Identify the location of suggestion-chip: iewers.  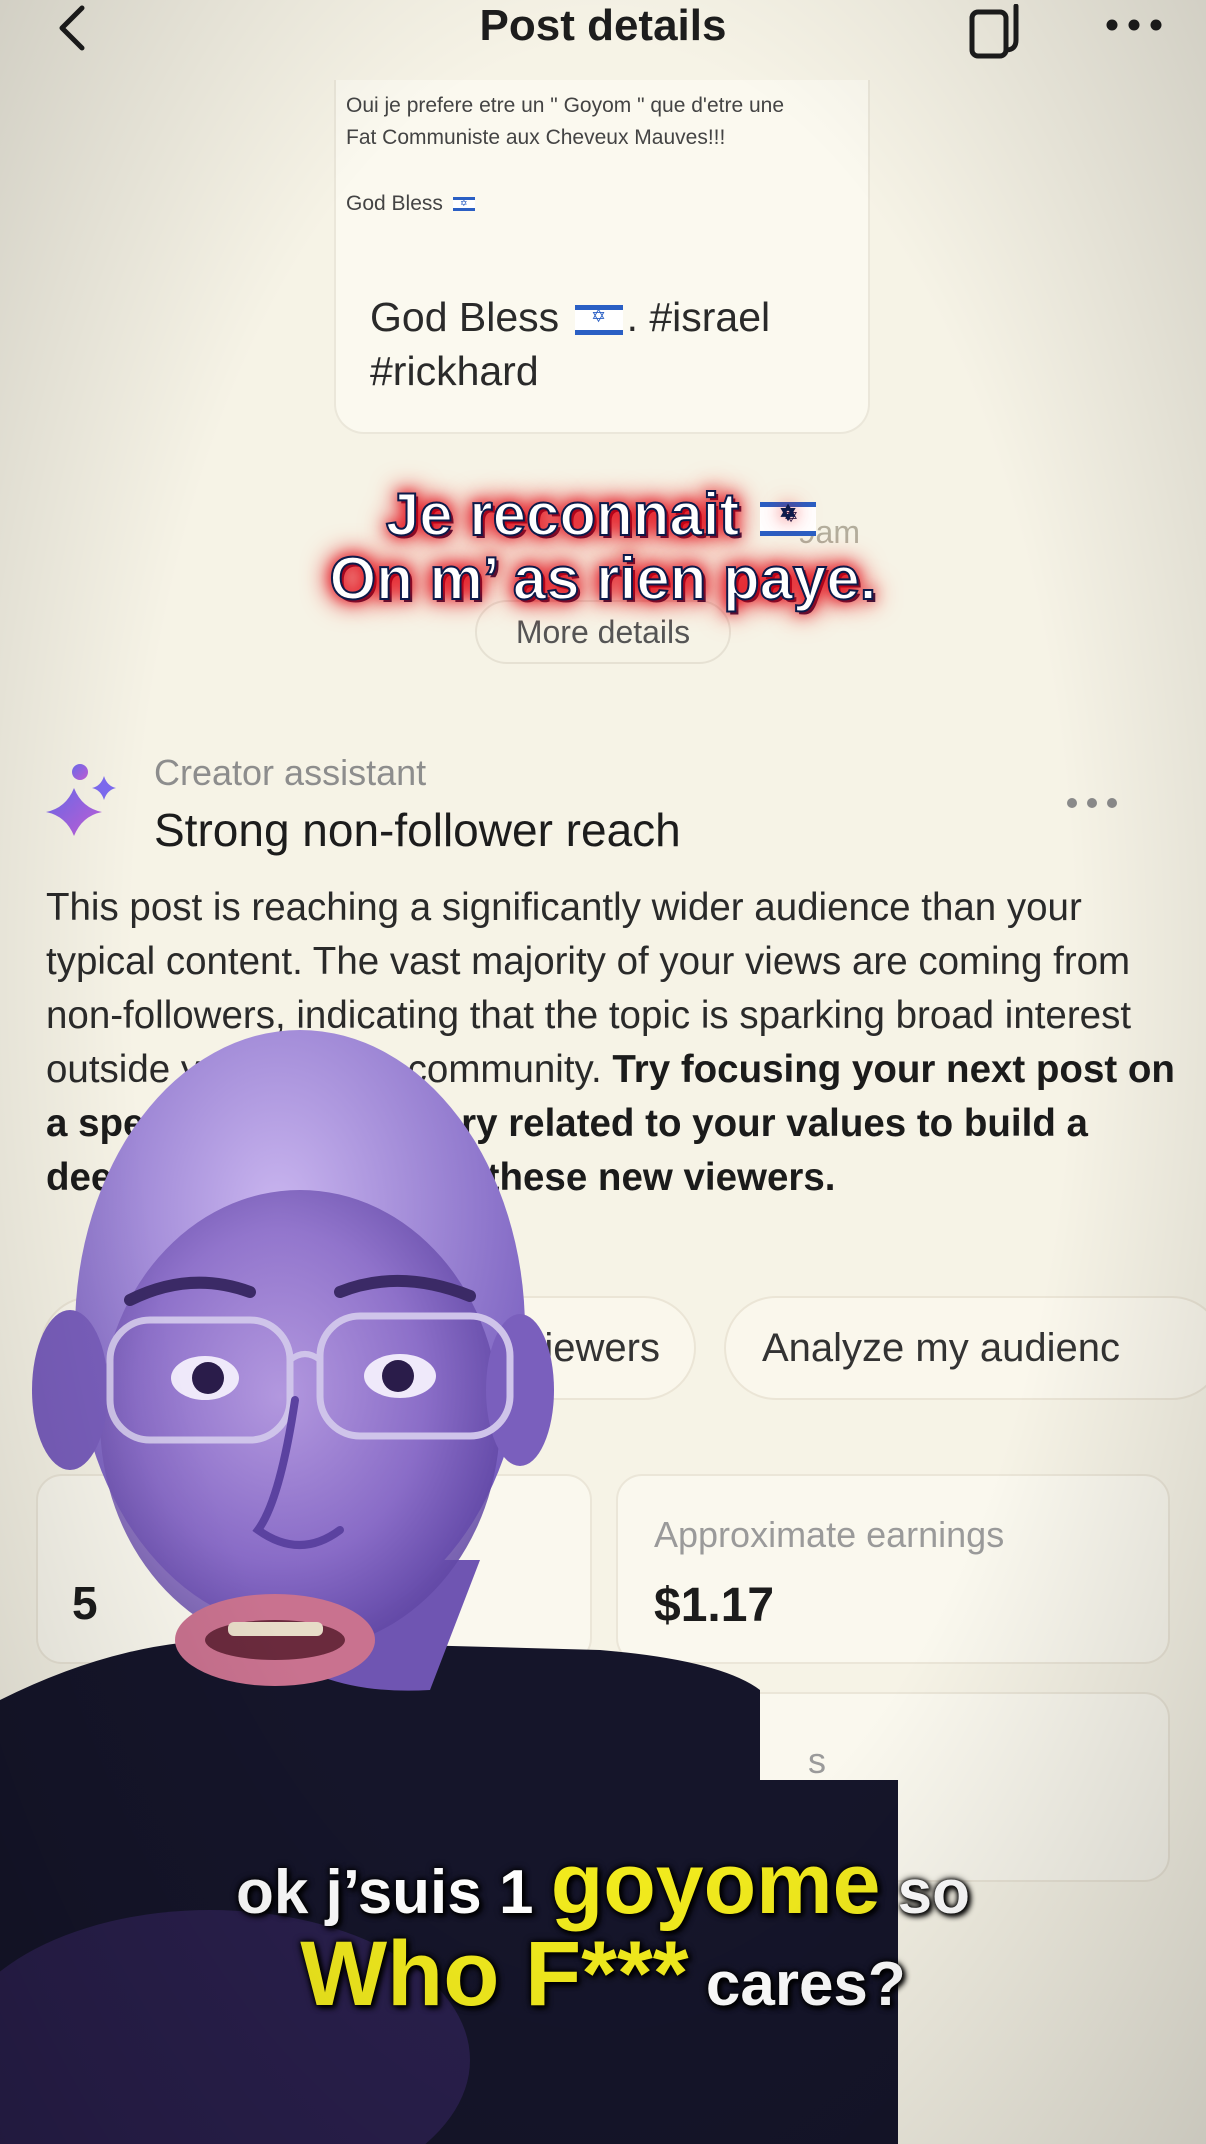
(368, 1348).